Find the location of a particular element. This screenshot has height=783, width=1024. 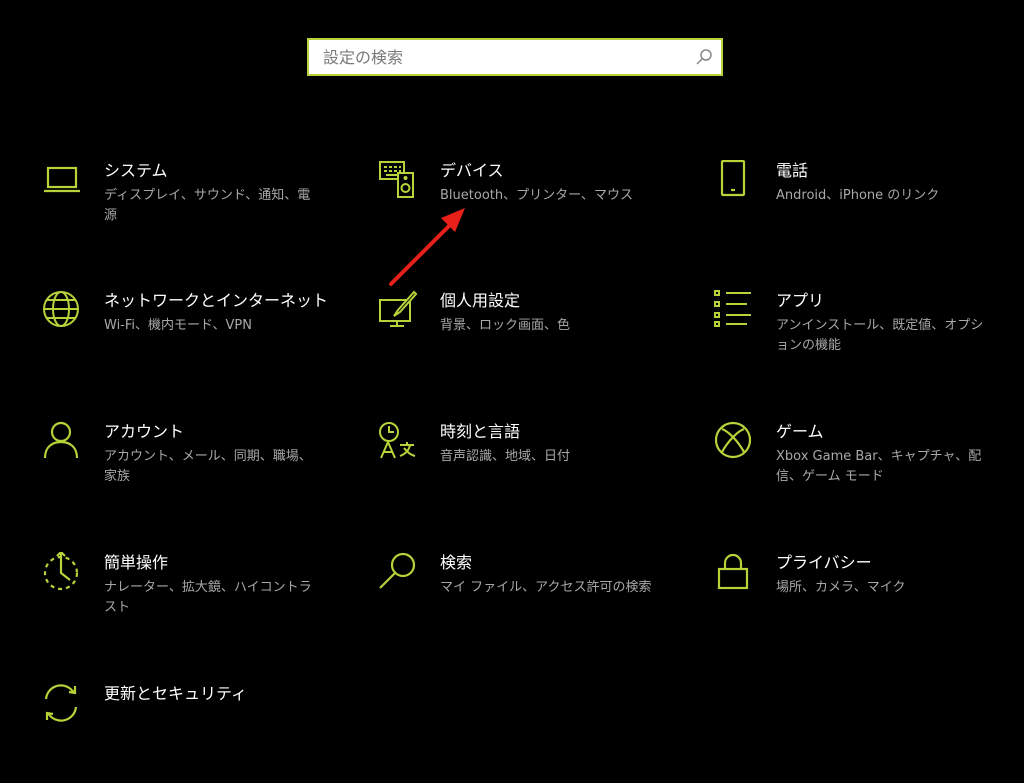

tile-apps: アプリ アンインストール、既定値、オプションの機能 is located at coordinates (864, 340).